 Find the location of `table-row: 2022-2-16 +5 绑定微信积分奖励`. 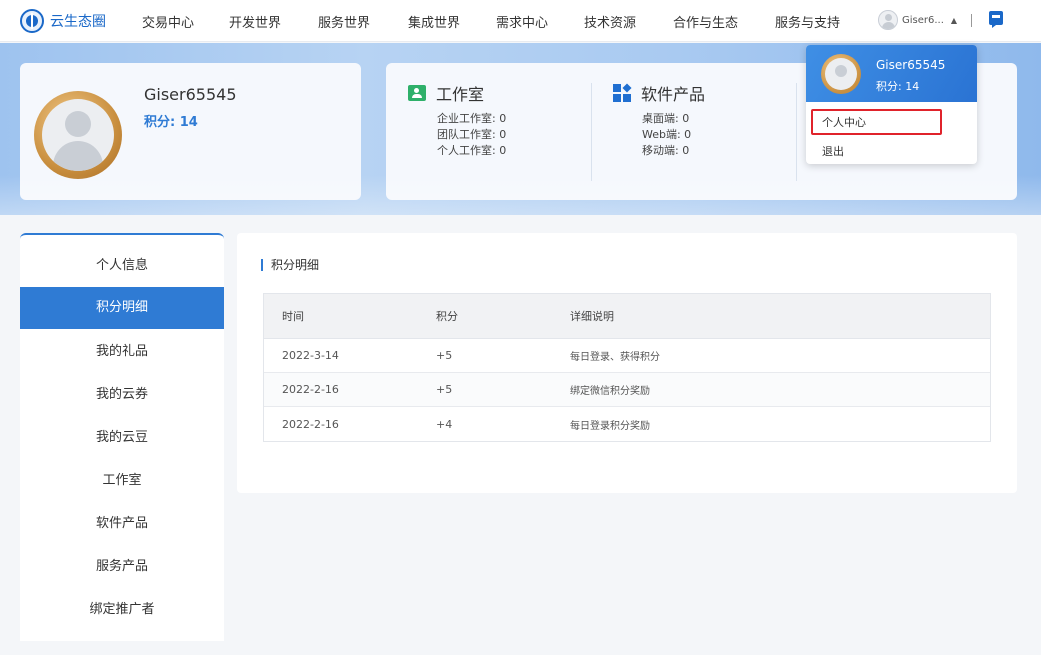

table-row: 2022-2-16 +5 绑定微信积分奖励 is located at coordinates (627, 390).